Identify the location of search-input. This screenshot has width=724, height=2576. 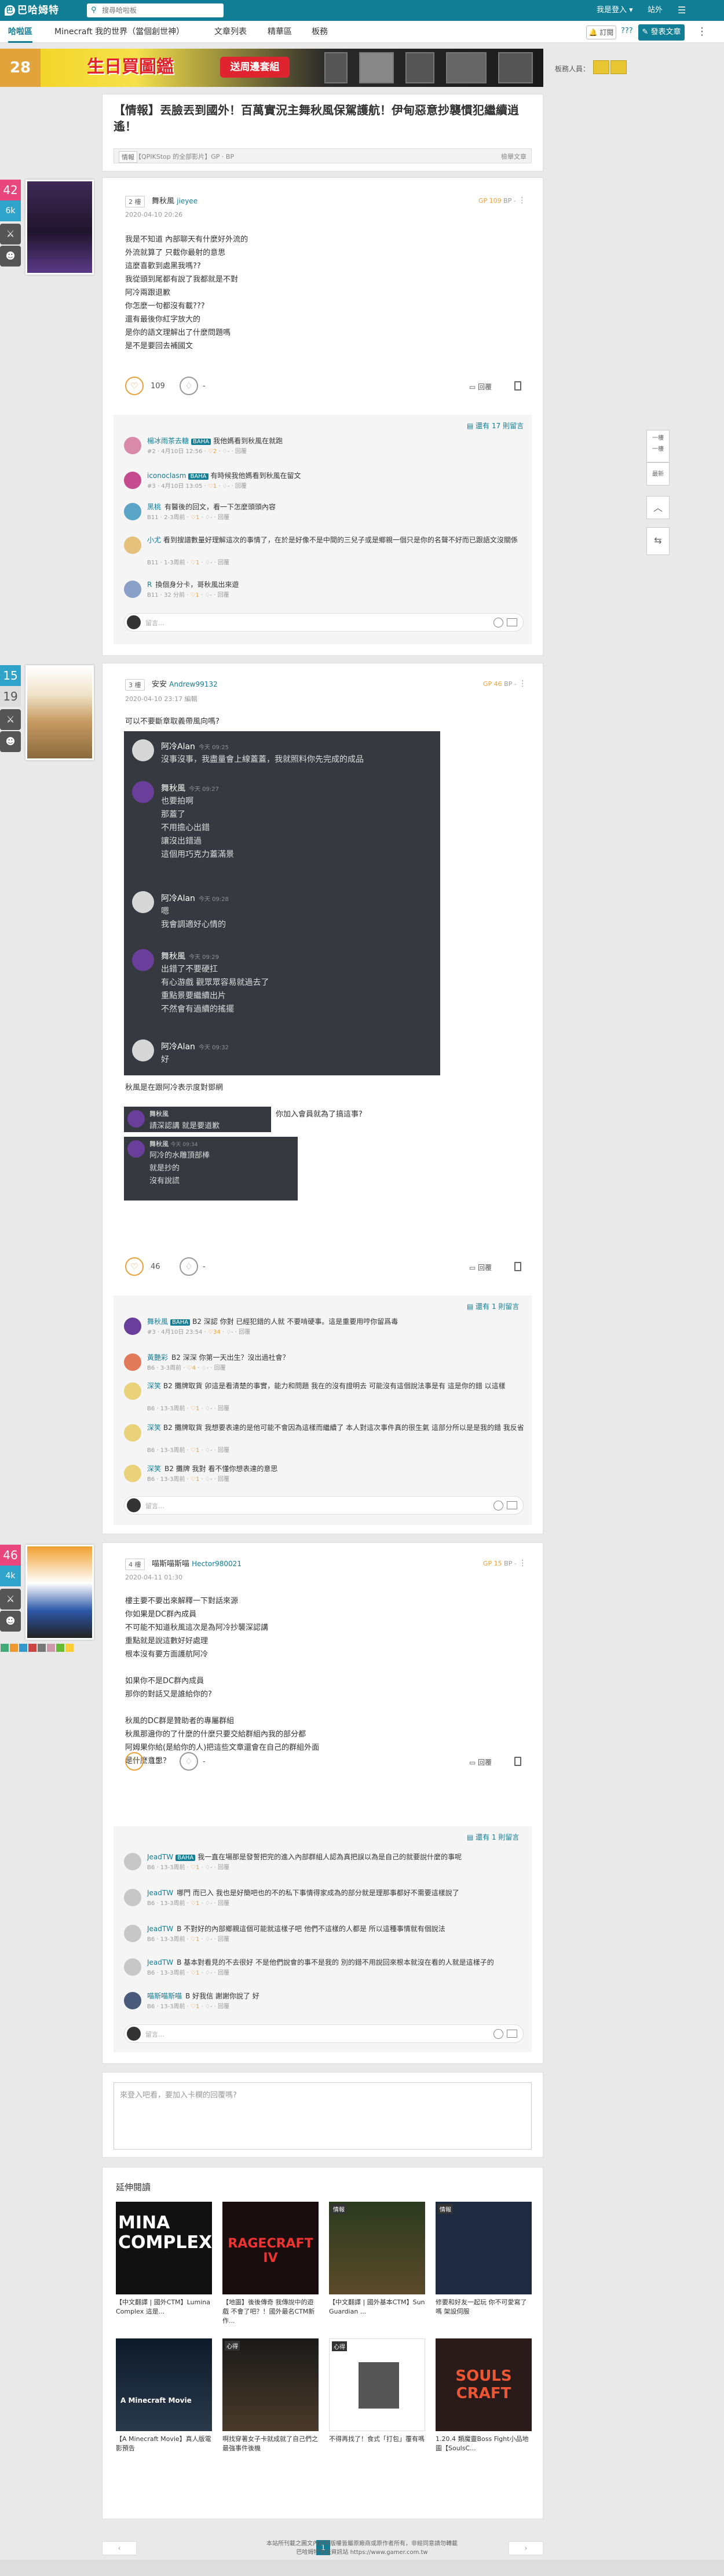
(160, 10).